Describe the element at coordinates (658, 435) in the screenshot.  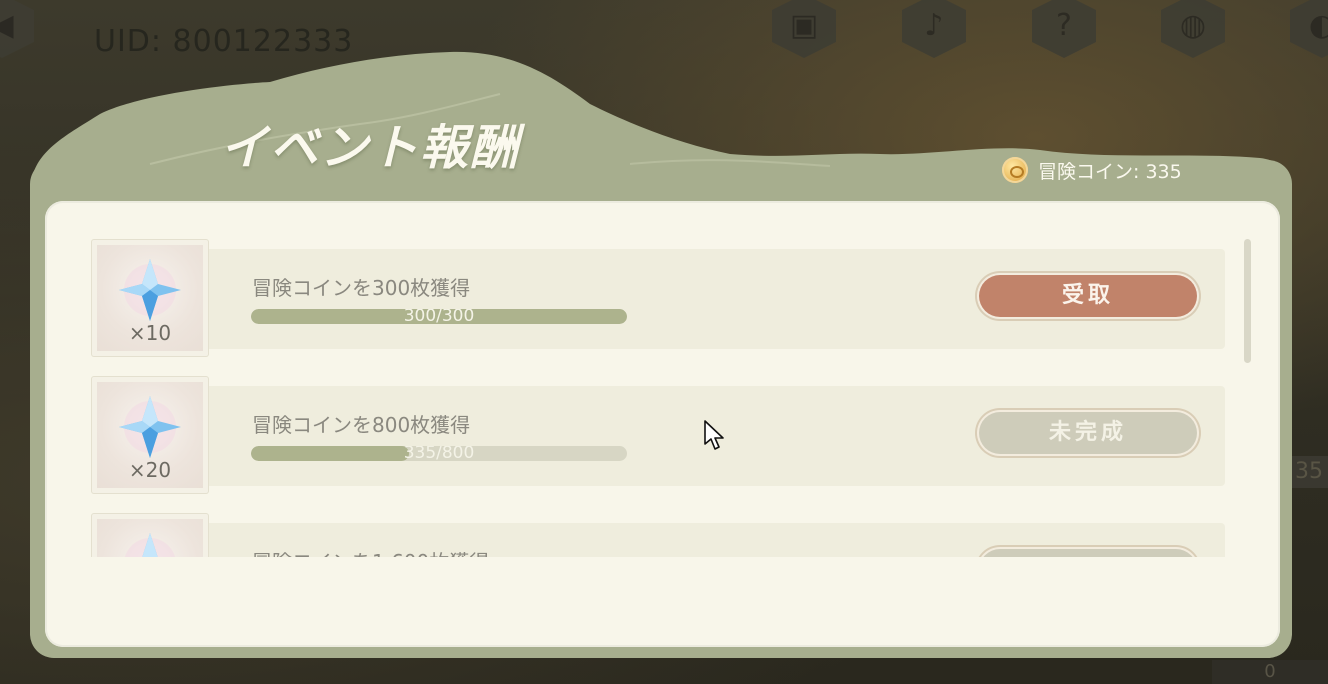
I see `reward-row: ×20 冒険コインを800枚獲得 335/800 未完成` at that location.